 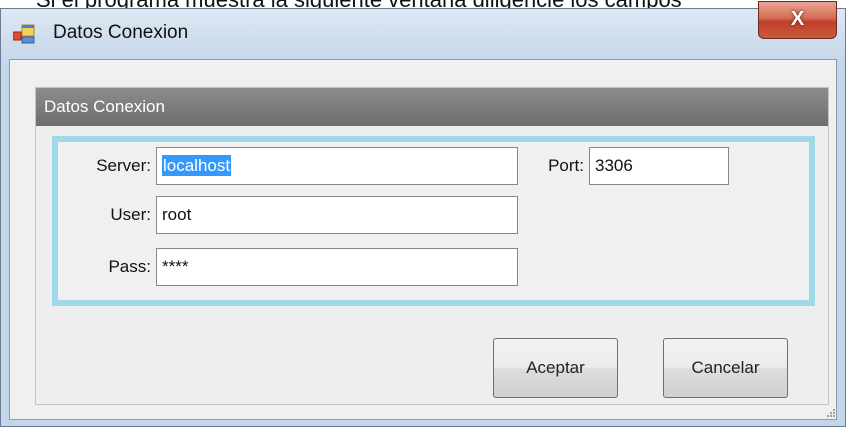 What do you see at coordinates (24, 34) in the screenshot?
I see `windows-form-icon` at bounding box center [24, 34].